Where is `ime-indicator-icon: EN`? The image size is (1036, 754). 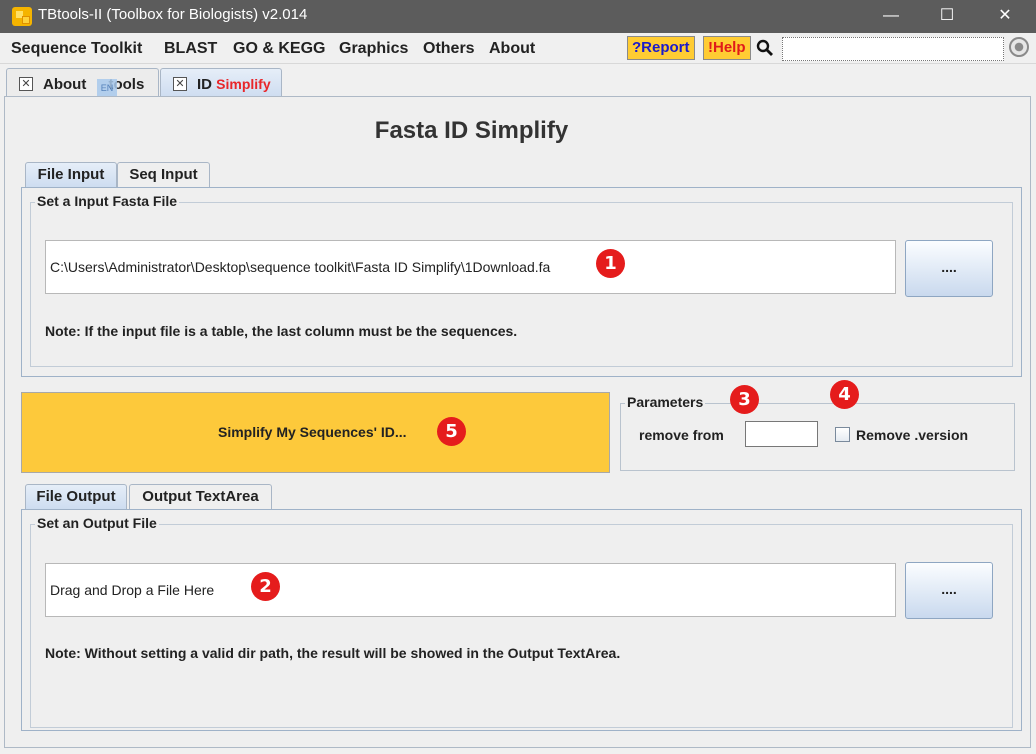
ime-indicator-icon: EN is located at coordinates (107, 88).